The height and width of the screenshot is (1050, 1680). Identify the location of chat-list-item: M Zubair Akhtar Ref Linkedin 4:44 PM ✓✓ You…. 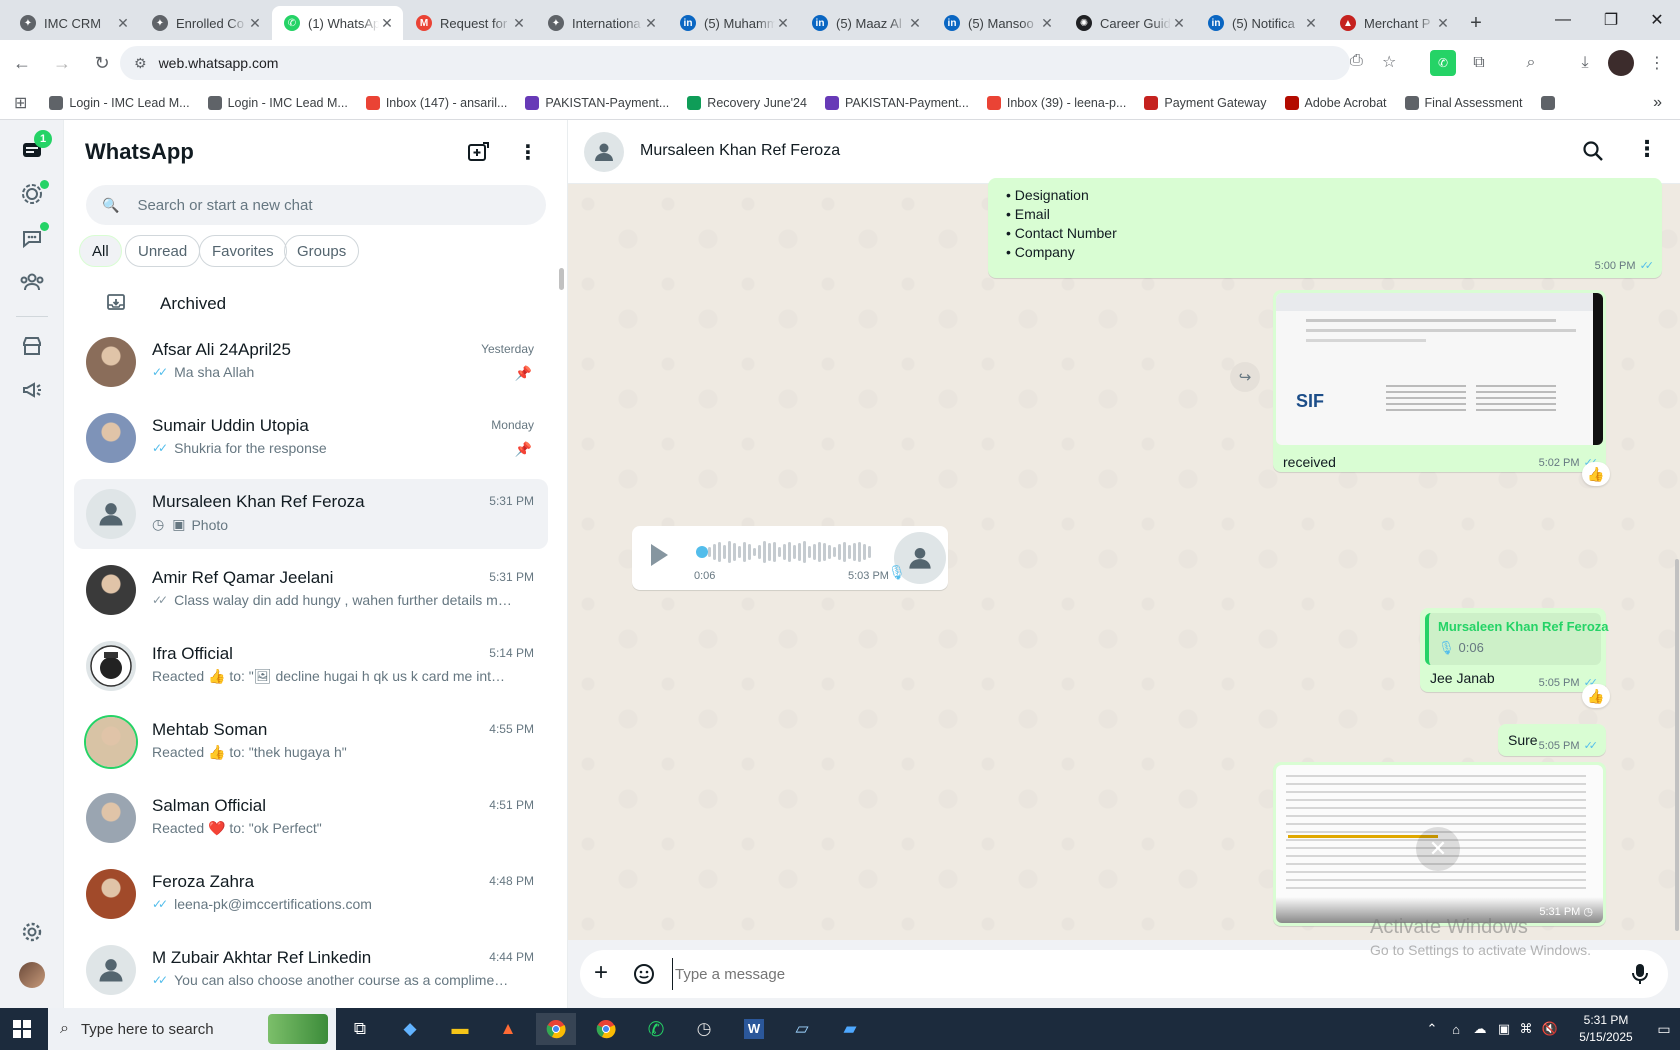
(311, 970).